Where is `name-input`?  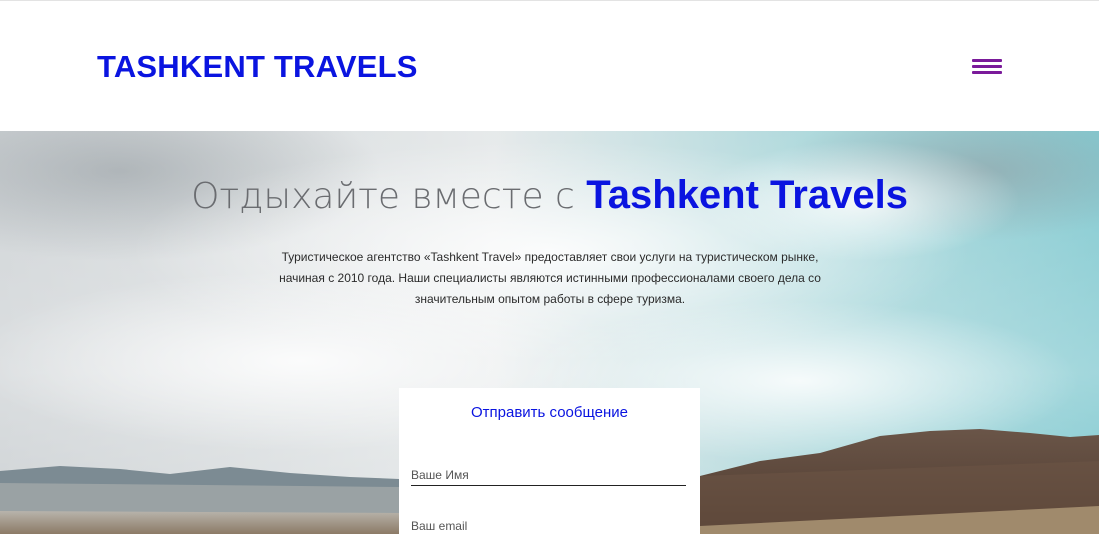 name-input is located at coordinates (548, 475).